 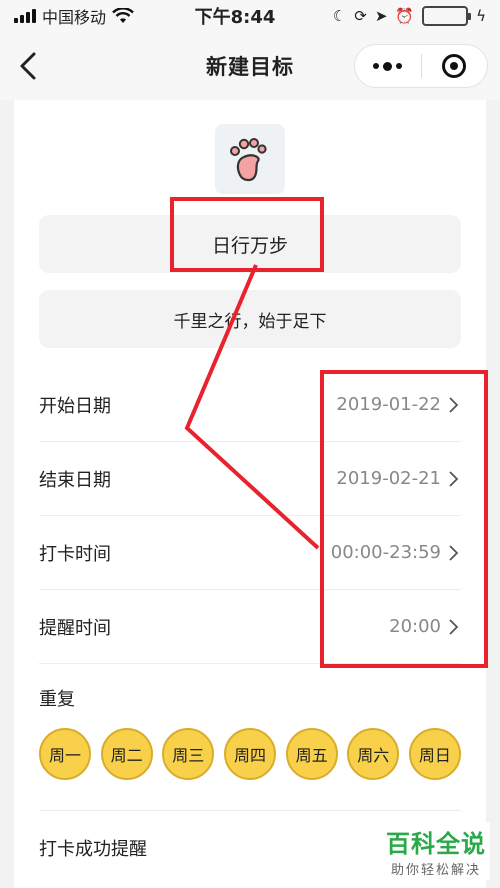 What do you see at coordinates (75, 628) in the screenshot?
I see `reminder-time-label: 提醒时间` at bounding box center [75, 628].